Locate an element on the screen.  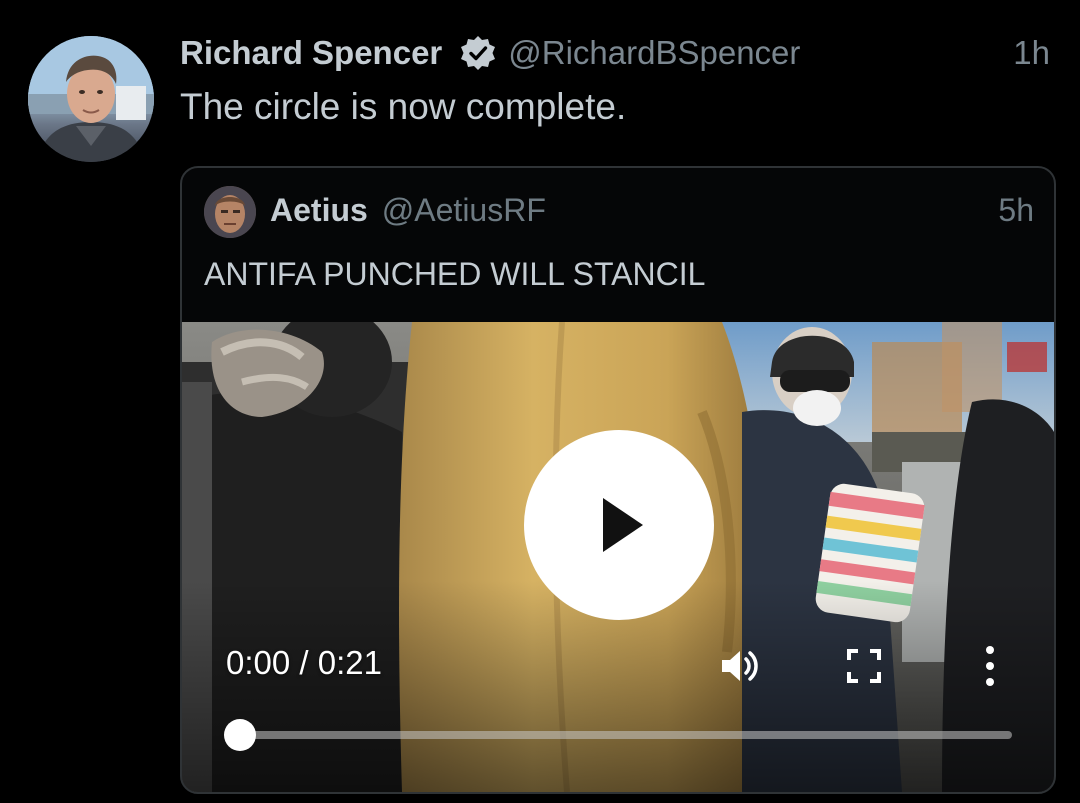
video-timestamp: 0:00 / 0:21 is located at coordinates (304, 662).